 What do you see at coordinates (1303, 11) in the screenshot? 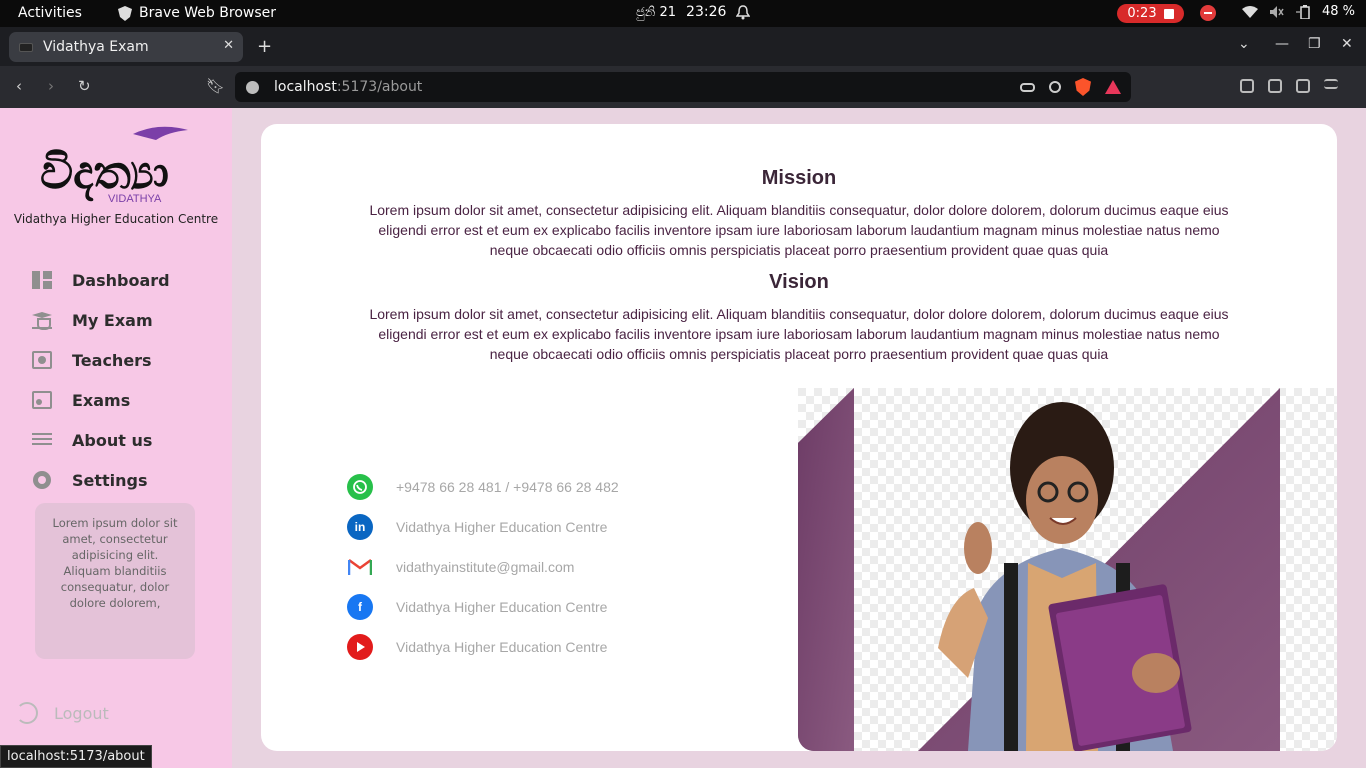
I see `battery-icon` at bounding box center [1303, 11].